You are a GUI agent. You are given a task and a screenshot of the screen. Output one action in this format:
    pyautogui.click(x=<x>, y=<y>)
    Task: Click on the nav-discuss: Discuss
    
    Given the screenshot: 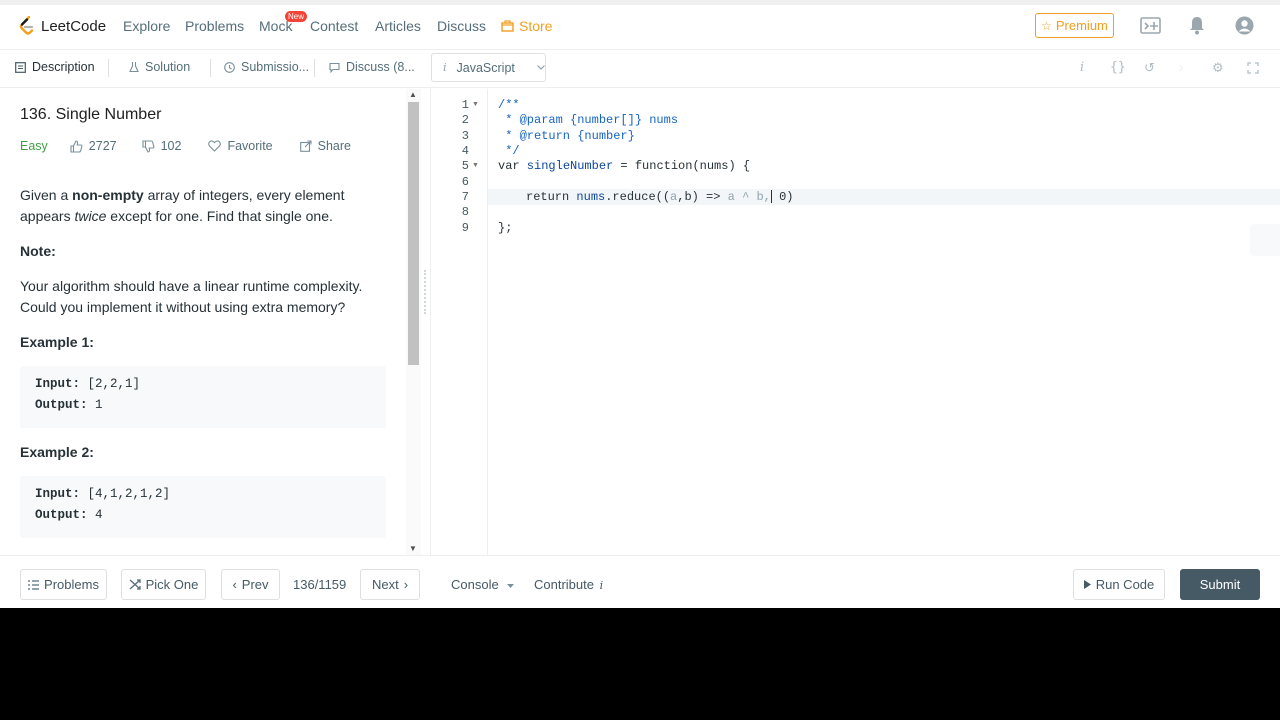 What is the action you would take?
    pyautogui.click(x=461, y=26)
    